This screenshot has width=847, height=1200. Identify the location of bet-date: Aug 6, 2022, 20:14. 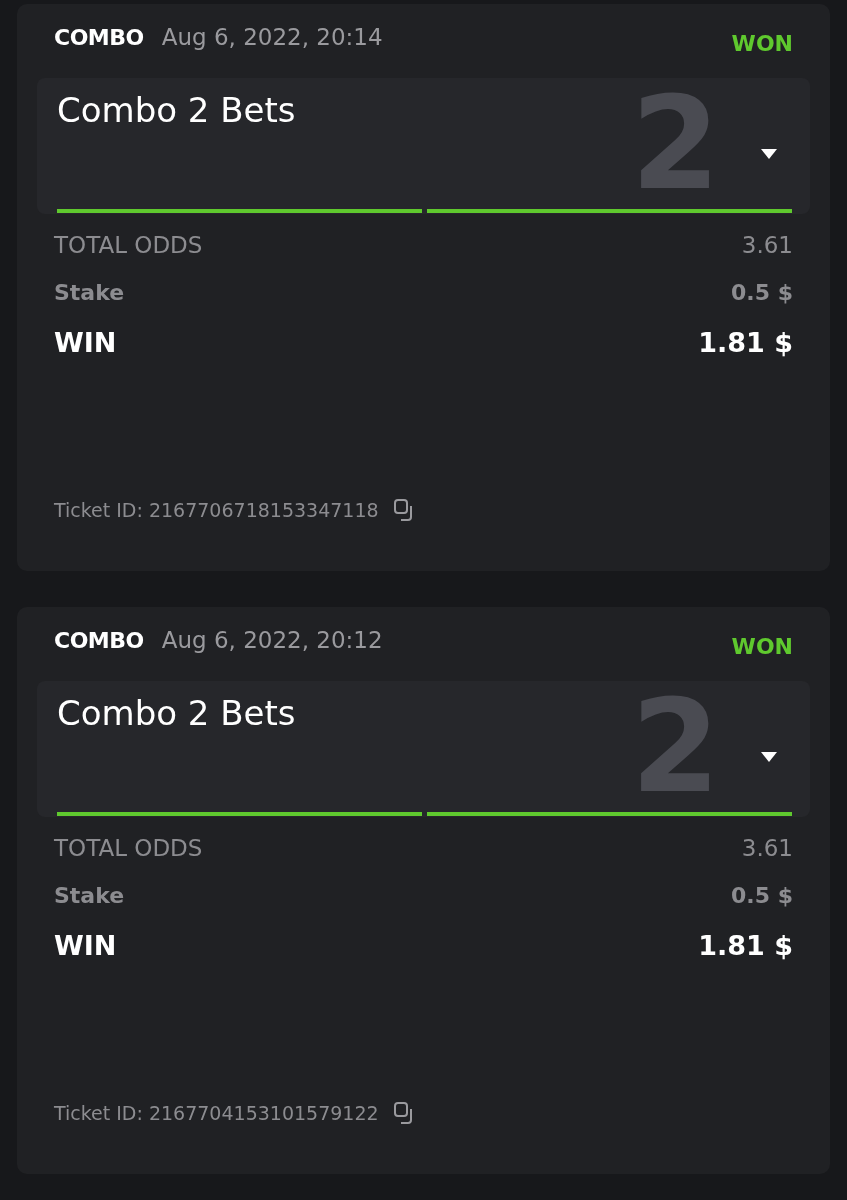
(272, 37).